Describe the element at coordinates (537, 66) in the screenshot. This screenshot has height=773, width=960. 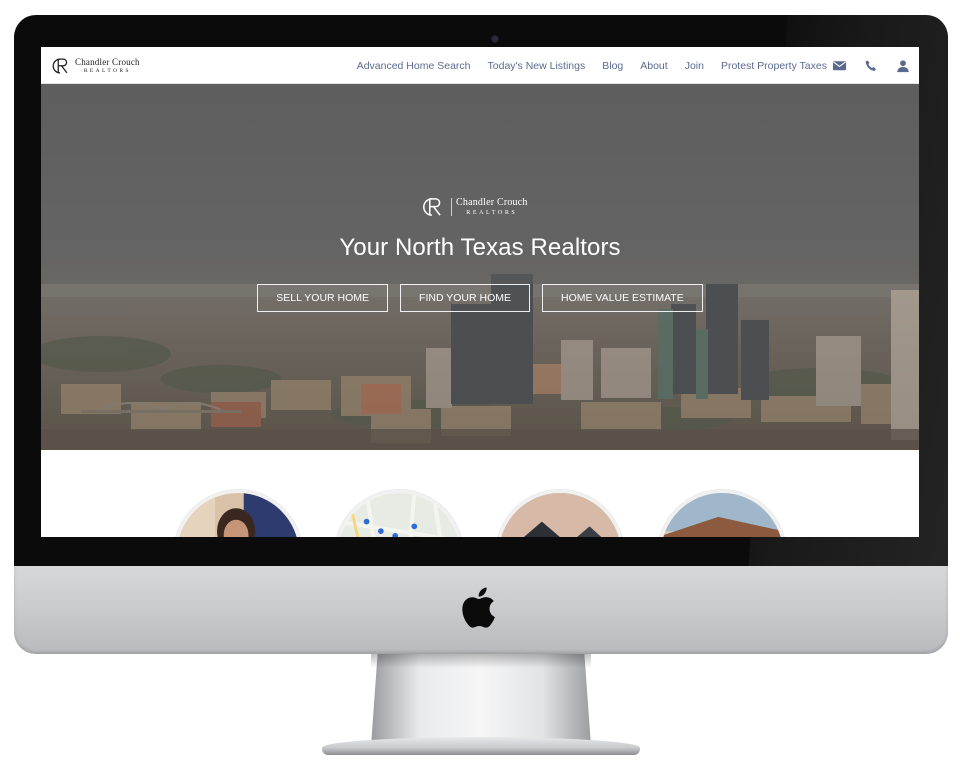
I see `nav-link-new-listings: Today's New Listings` at that location.